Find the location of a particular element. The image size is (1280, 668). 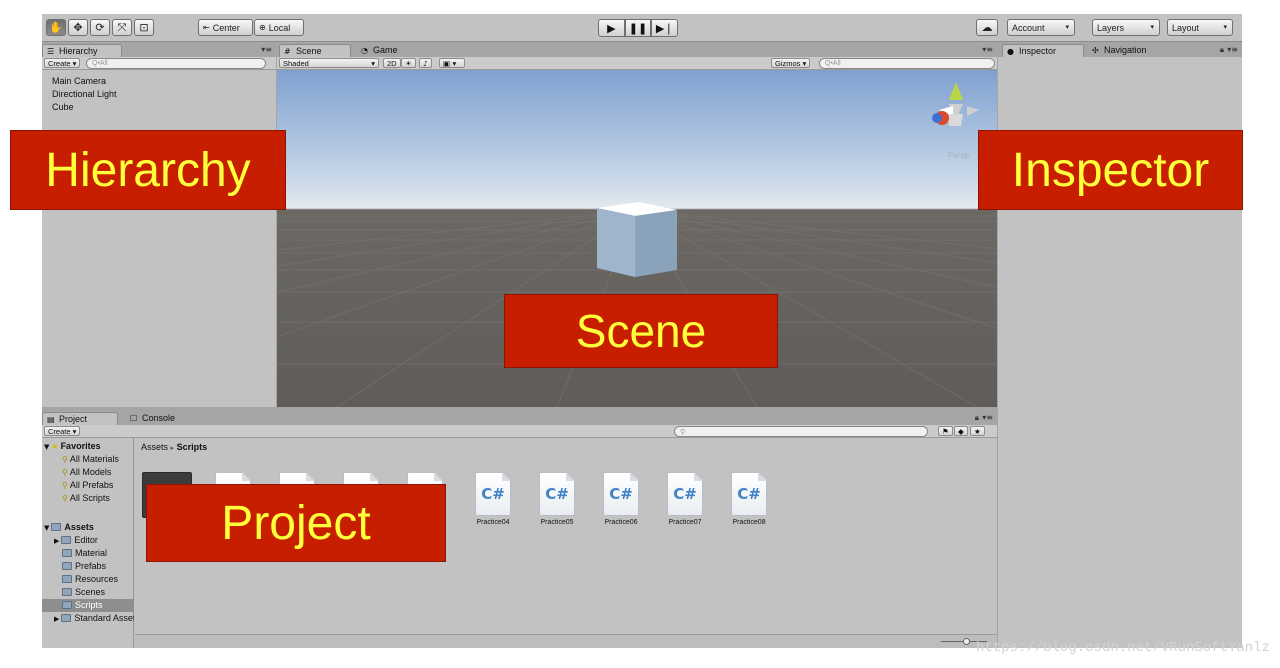

tab-game: ◔ Game is located at coordinates (387, 50).